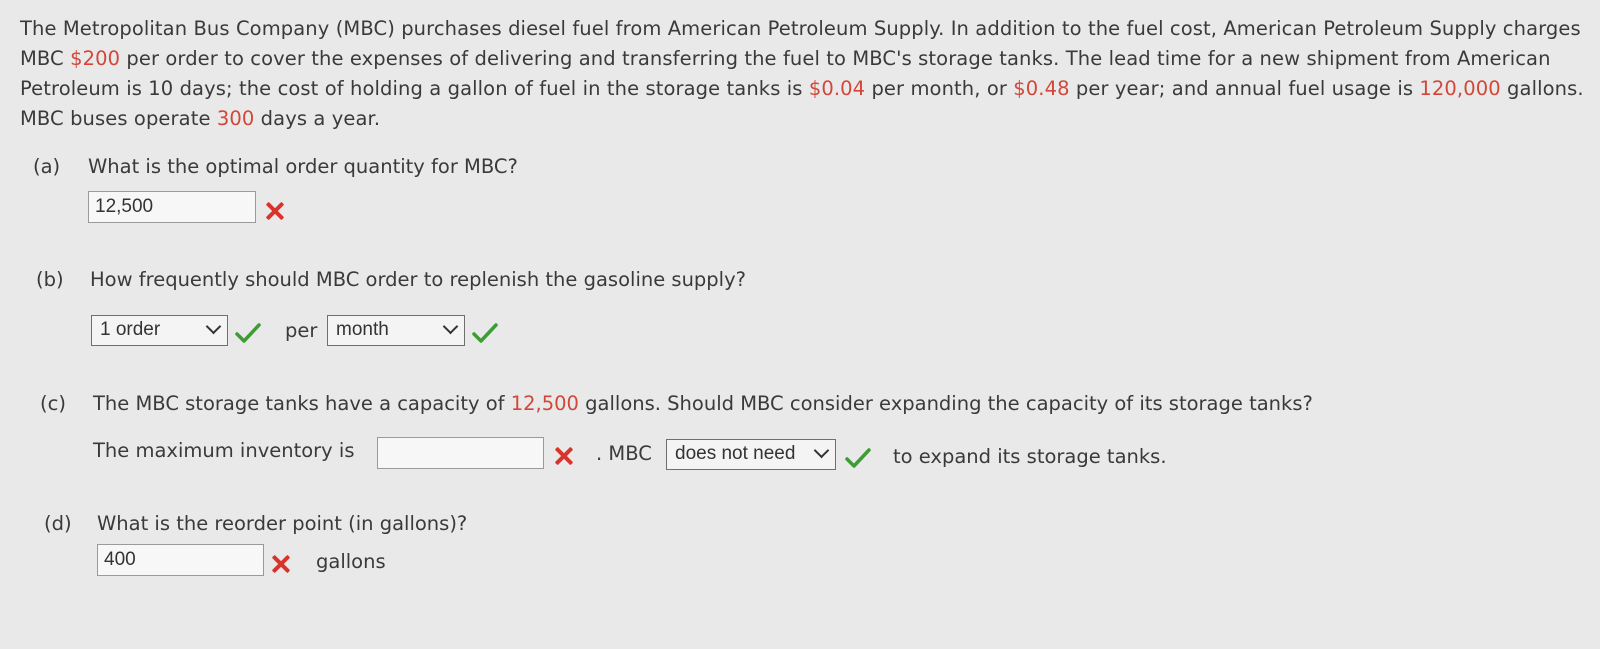  What do you see at coordinates (460, 453) in the screenshot?
I see `max-inventory-input` at bounding box center [460, 453].